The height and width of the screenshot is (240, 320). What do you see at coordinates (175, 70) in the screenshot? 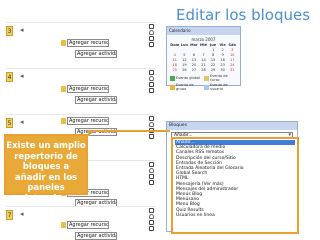
I see `calendar-day: 25` at bounding box center [175, 70].